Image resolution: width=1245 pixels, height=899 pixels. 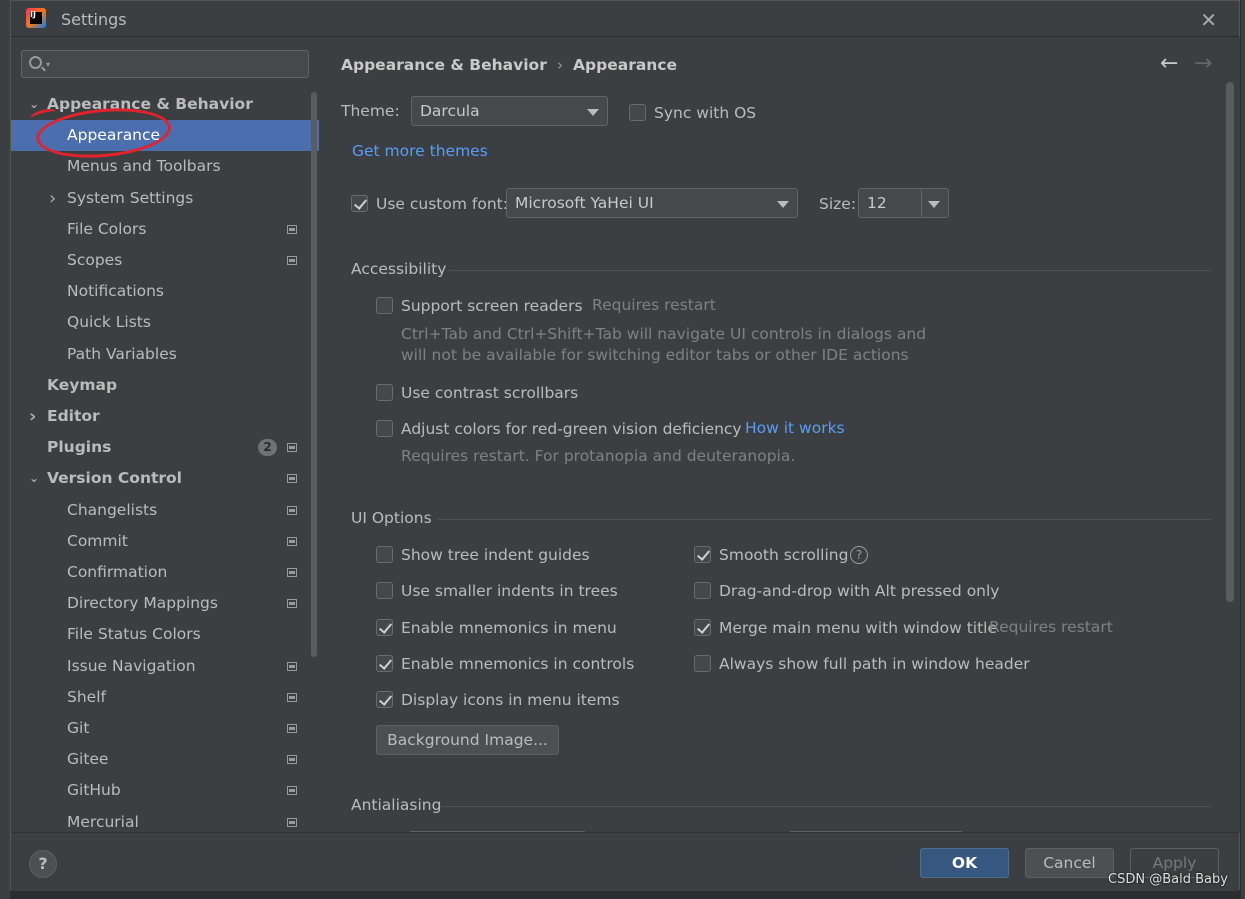 What do you see at coordinates (144, 166) in the screenshot?
I see `sidebar-item-label: Menus and Toolbars` at bounding box center [144, 166].